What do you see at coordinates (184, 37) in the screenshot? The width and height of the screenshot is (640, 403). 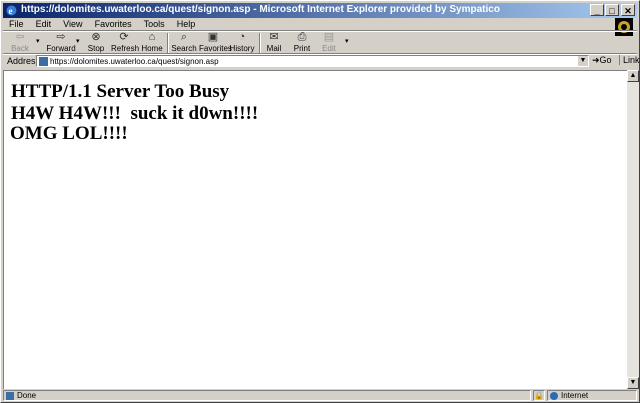 I see `search-icon: ⌕` at bounding box center [184, 37].